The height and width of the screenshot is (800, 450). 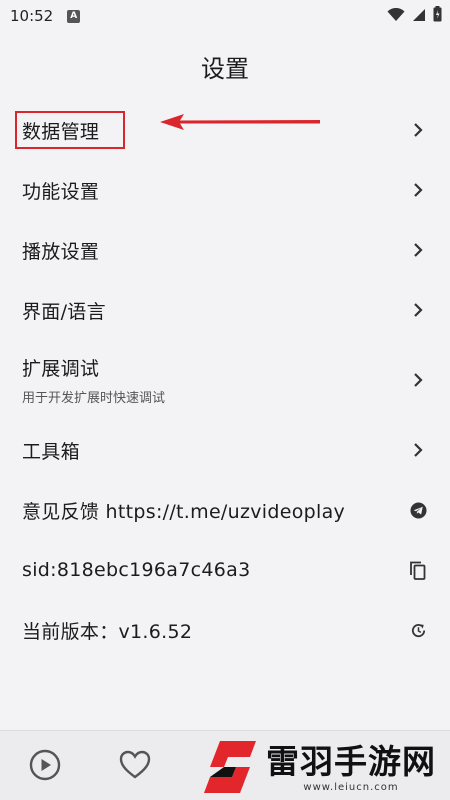 I want to click on telegram-icon, so click(x=418, y=510).